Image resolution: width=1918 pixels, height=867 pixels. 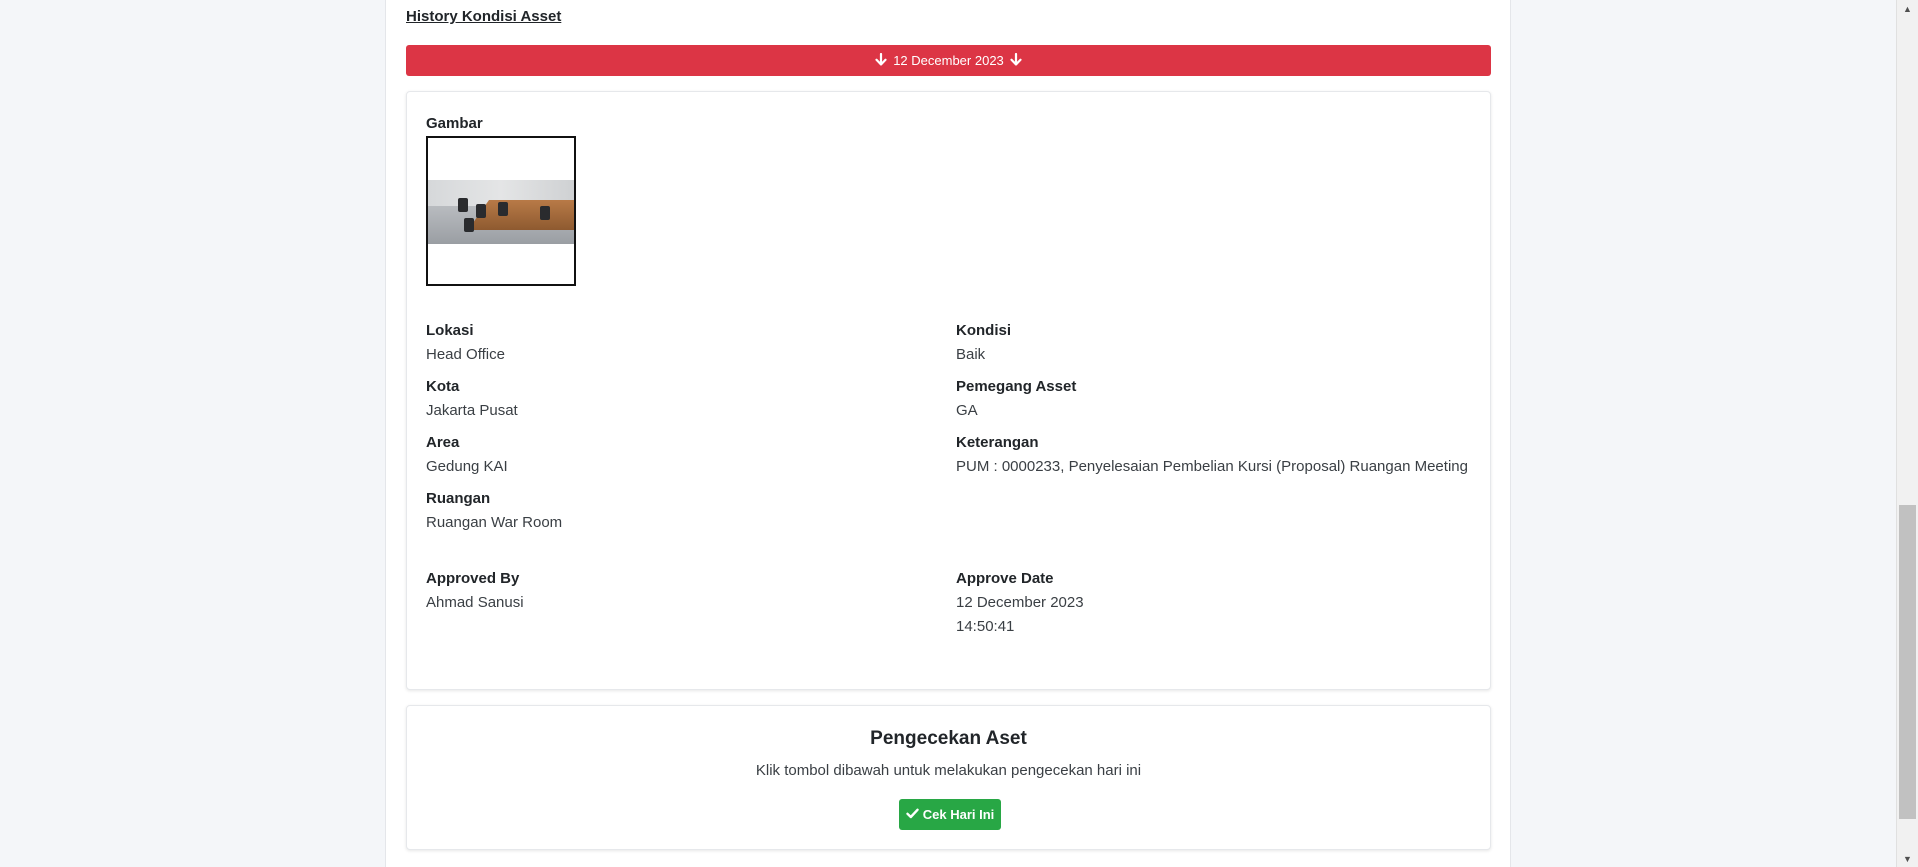 I want to click on pemegang-asset-label: Pemegang Asset, so click(x=1016, y=386).